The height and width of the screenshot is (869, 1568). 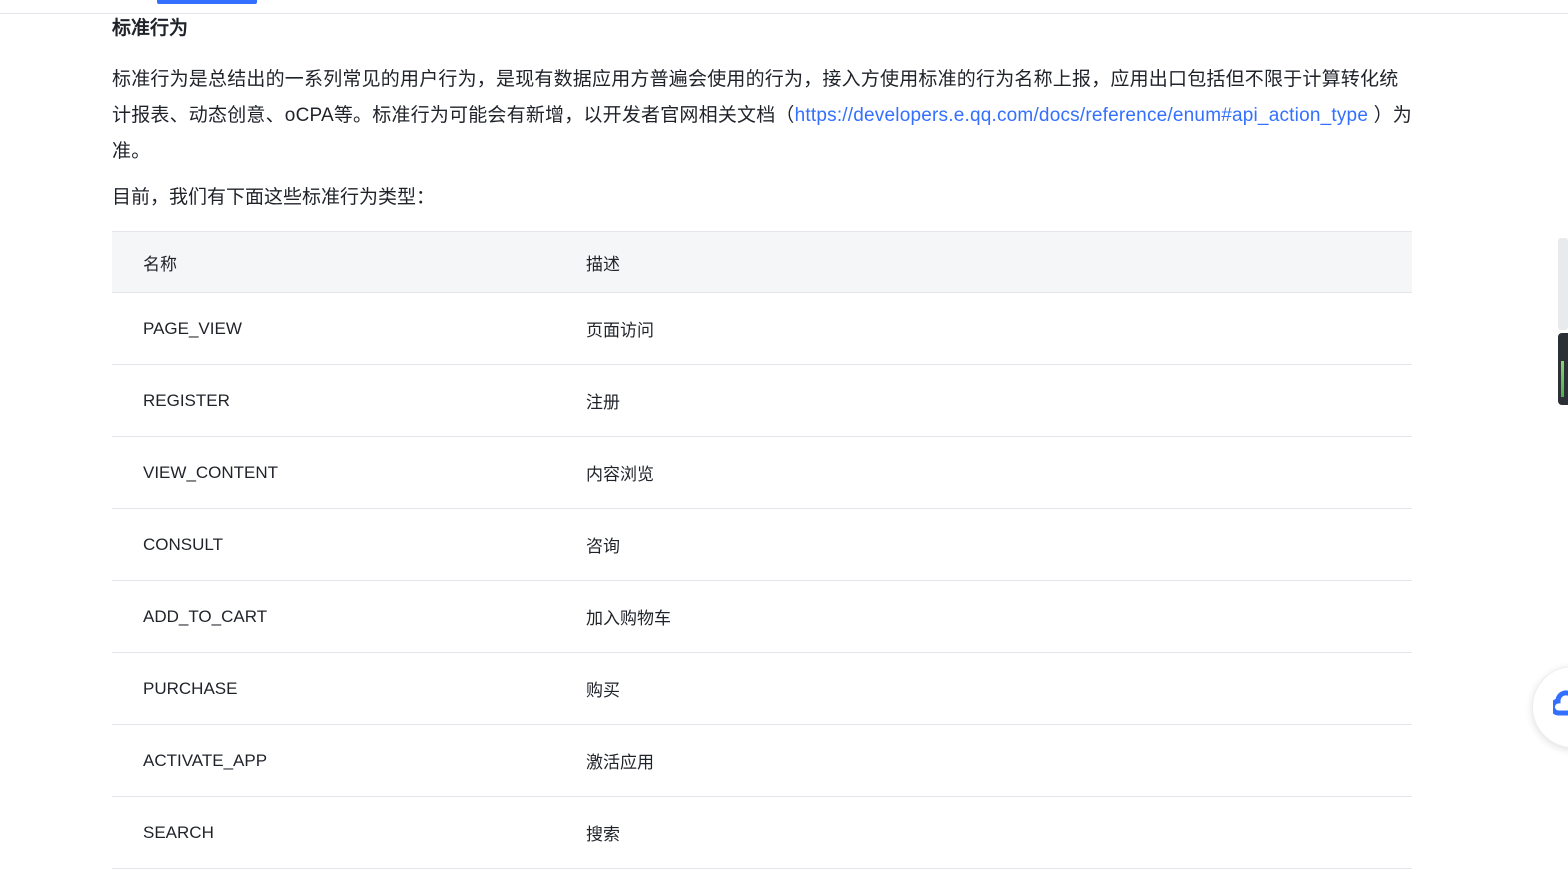 What do you see at coordinates (348, 832) in the screenshot?
I see `row-name: SEARCH` at bounding box center [348, 832].